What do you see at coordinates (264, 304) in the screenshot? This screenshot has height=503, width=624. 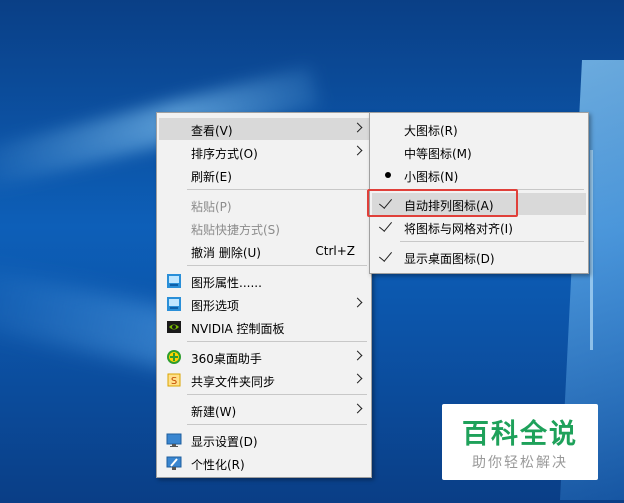 I see `menu-item-graphics-options: 图形选项` at bounding box center [264, 304].